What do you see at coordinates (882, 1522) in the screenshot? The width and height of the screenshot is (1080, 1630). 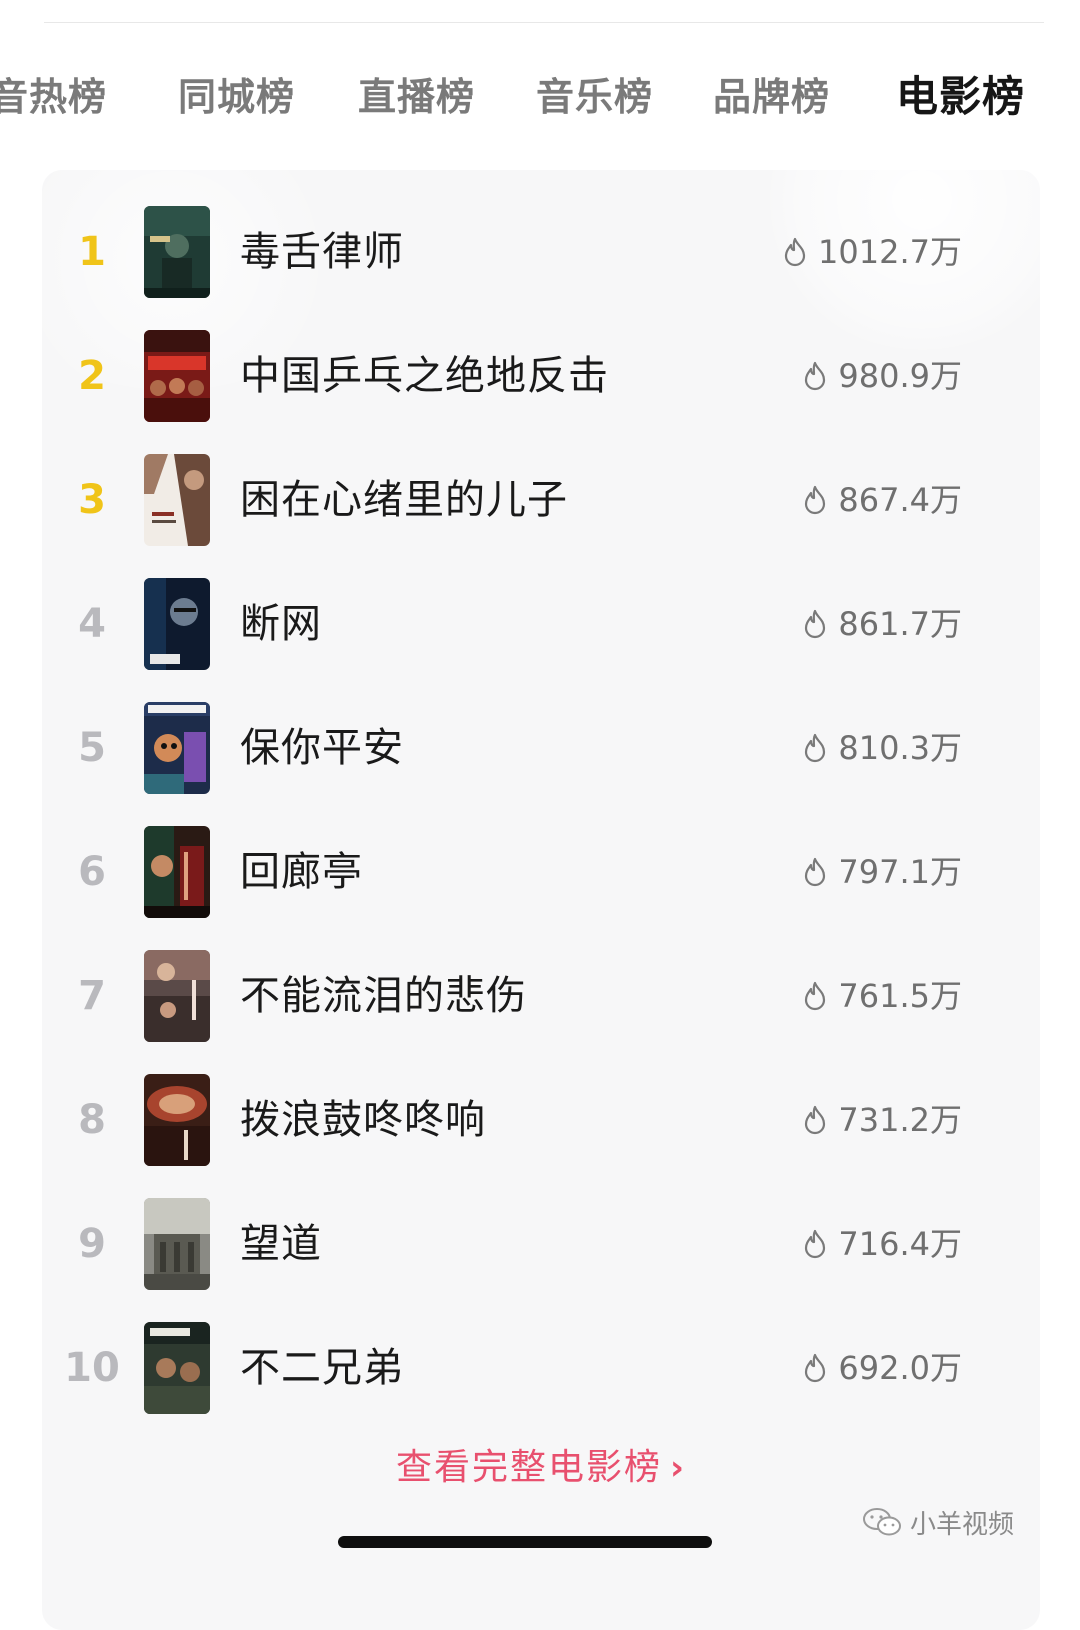 I see `wechat-icon` at bounding box center [882, 1522].